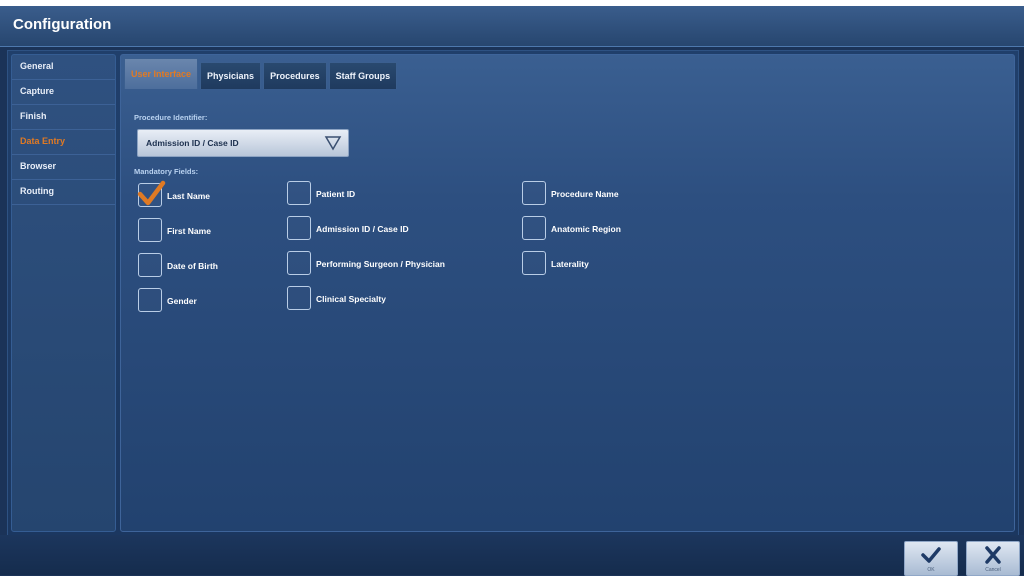 The height and width of the screenshot is (576, 1024). What do you see at coordinates (534, 263) in the screenshot?
I see `checkbox-laterality` at bounding box center [534, 263].